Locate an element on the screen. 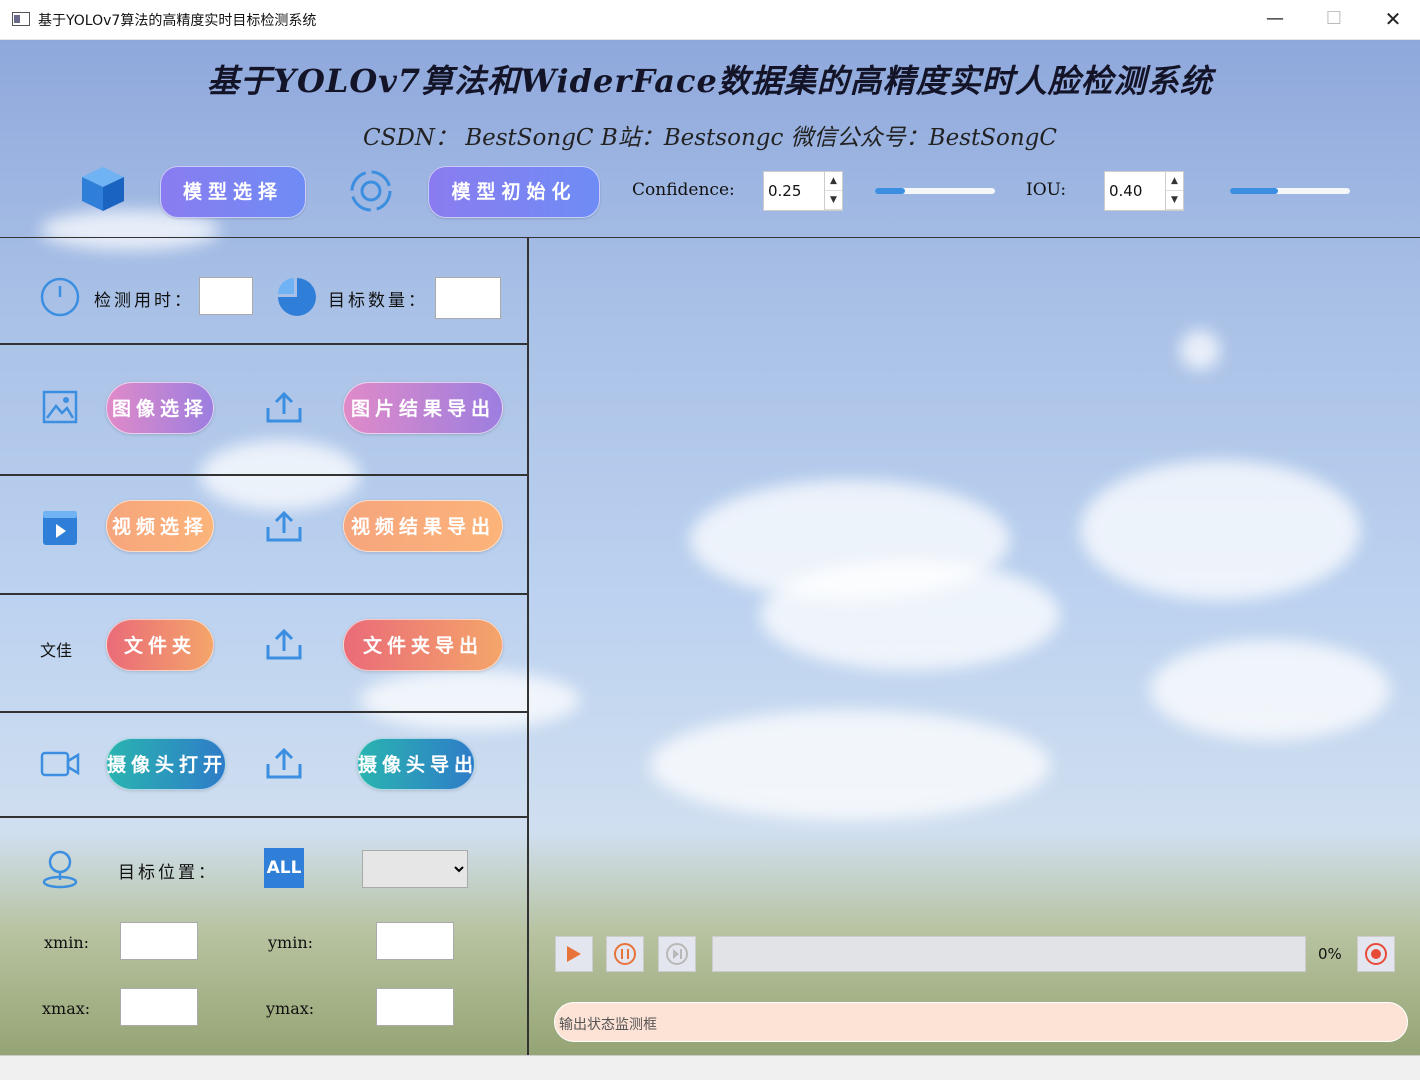 The height and width of the screenshot is (1080, 1420). window-titlebar: 基于YOLOv7算法的高精度实时目标检测系统 — ☐ ✕ is located at coordinates (710, 20).